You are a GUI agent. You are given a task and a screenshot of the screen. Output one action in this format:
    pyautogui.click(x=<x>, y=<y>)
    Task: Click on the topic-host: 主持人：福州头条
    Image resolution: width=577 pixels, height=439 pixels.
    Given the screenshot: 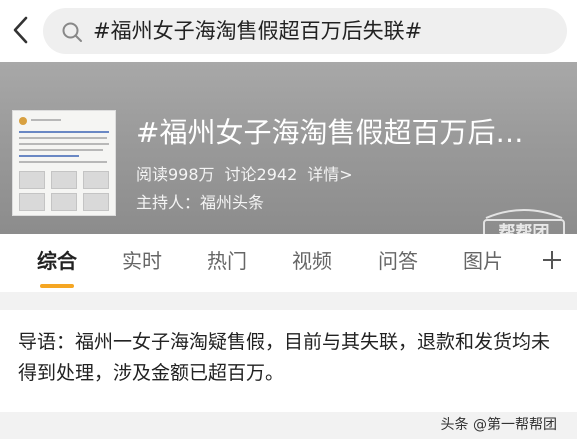 What is the action you would take?
    pyautogui.click(x=200, y=203)
    